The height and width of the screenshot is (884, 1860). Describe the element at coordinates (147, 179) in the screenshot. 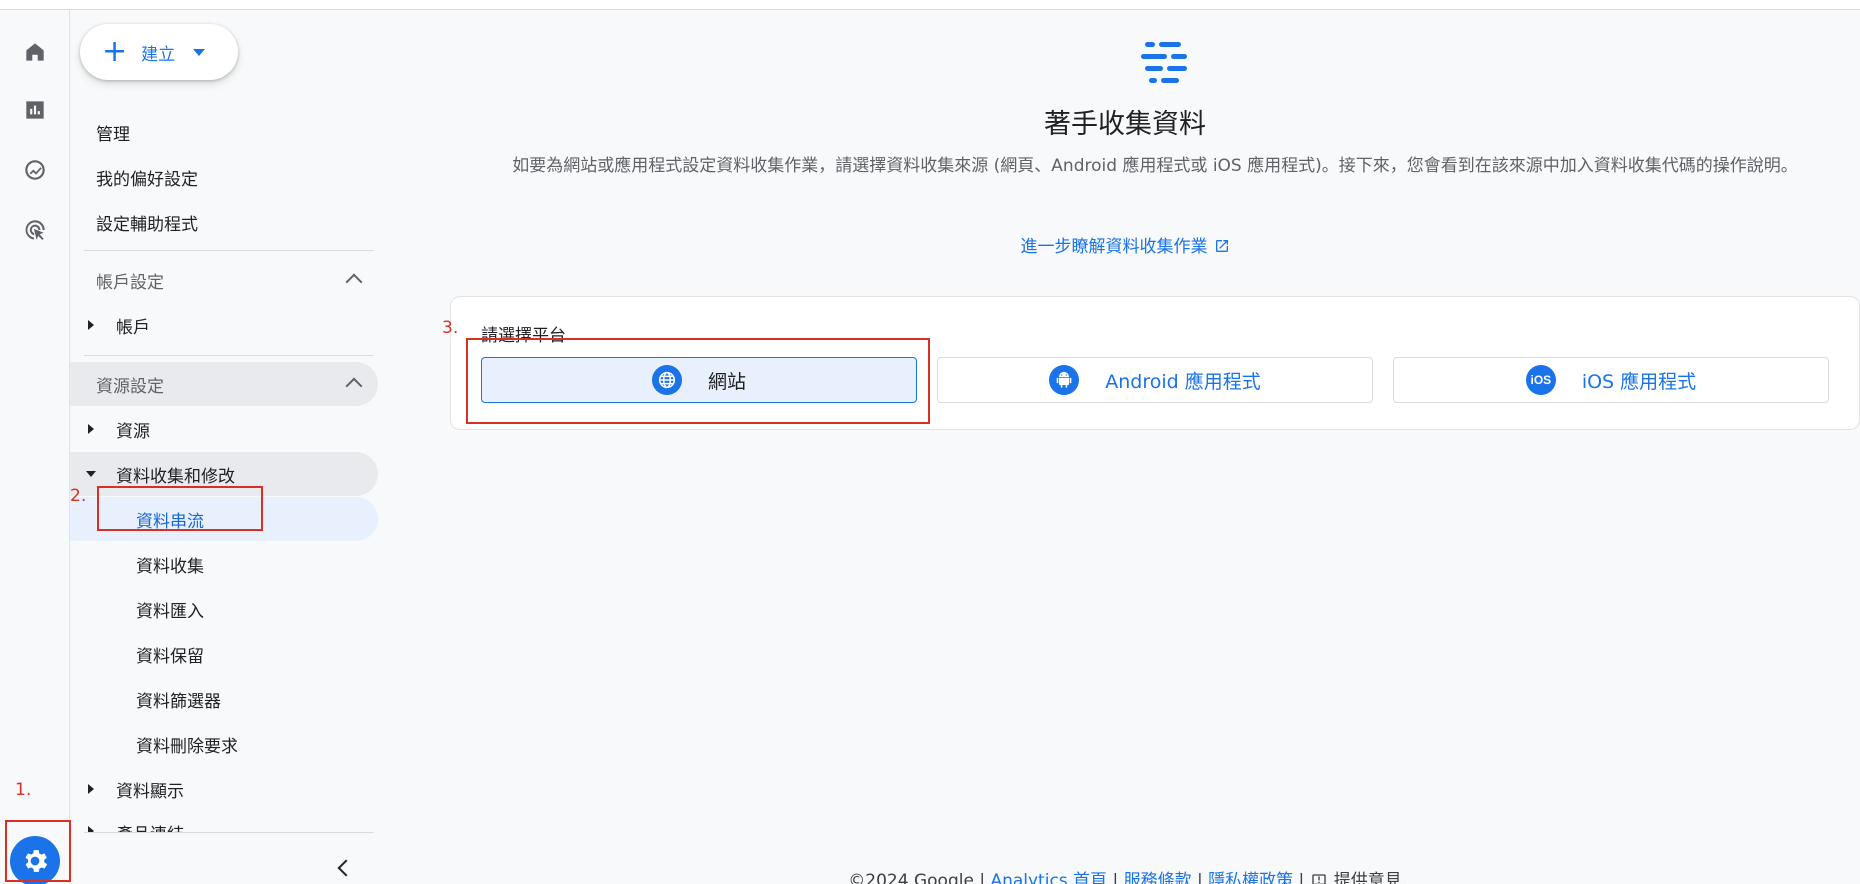

I see `sidebar-item-label: 我的偏好設定` at that location.